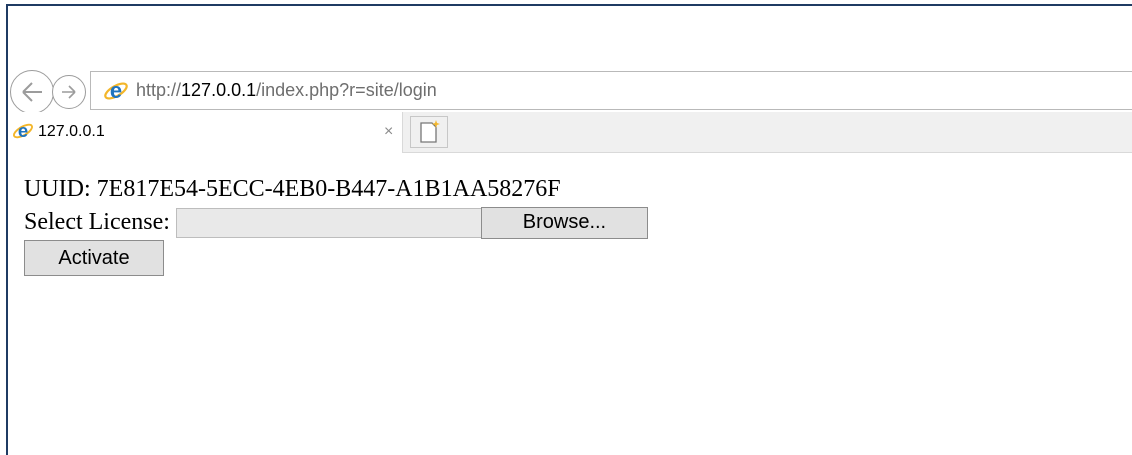 The height and width of the screenshot is (455, 1132). Describe the element at coordinates (336, 256) in the screenshot. I see `activate-row: Activate` at that location.